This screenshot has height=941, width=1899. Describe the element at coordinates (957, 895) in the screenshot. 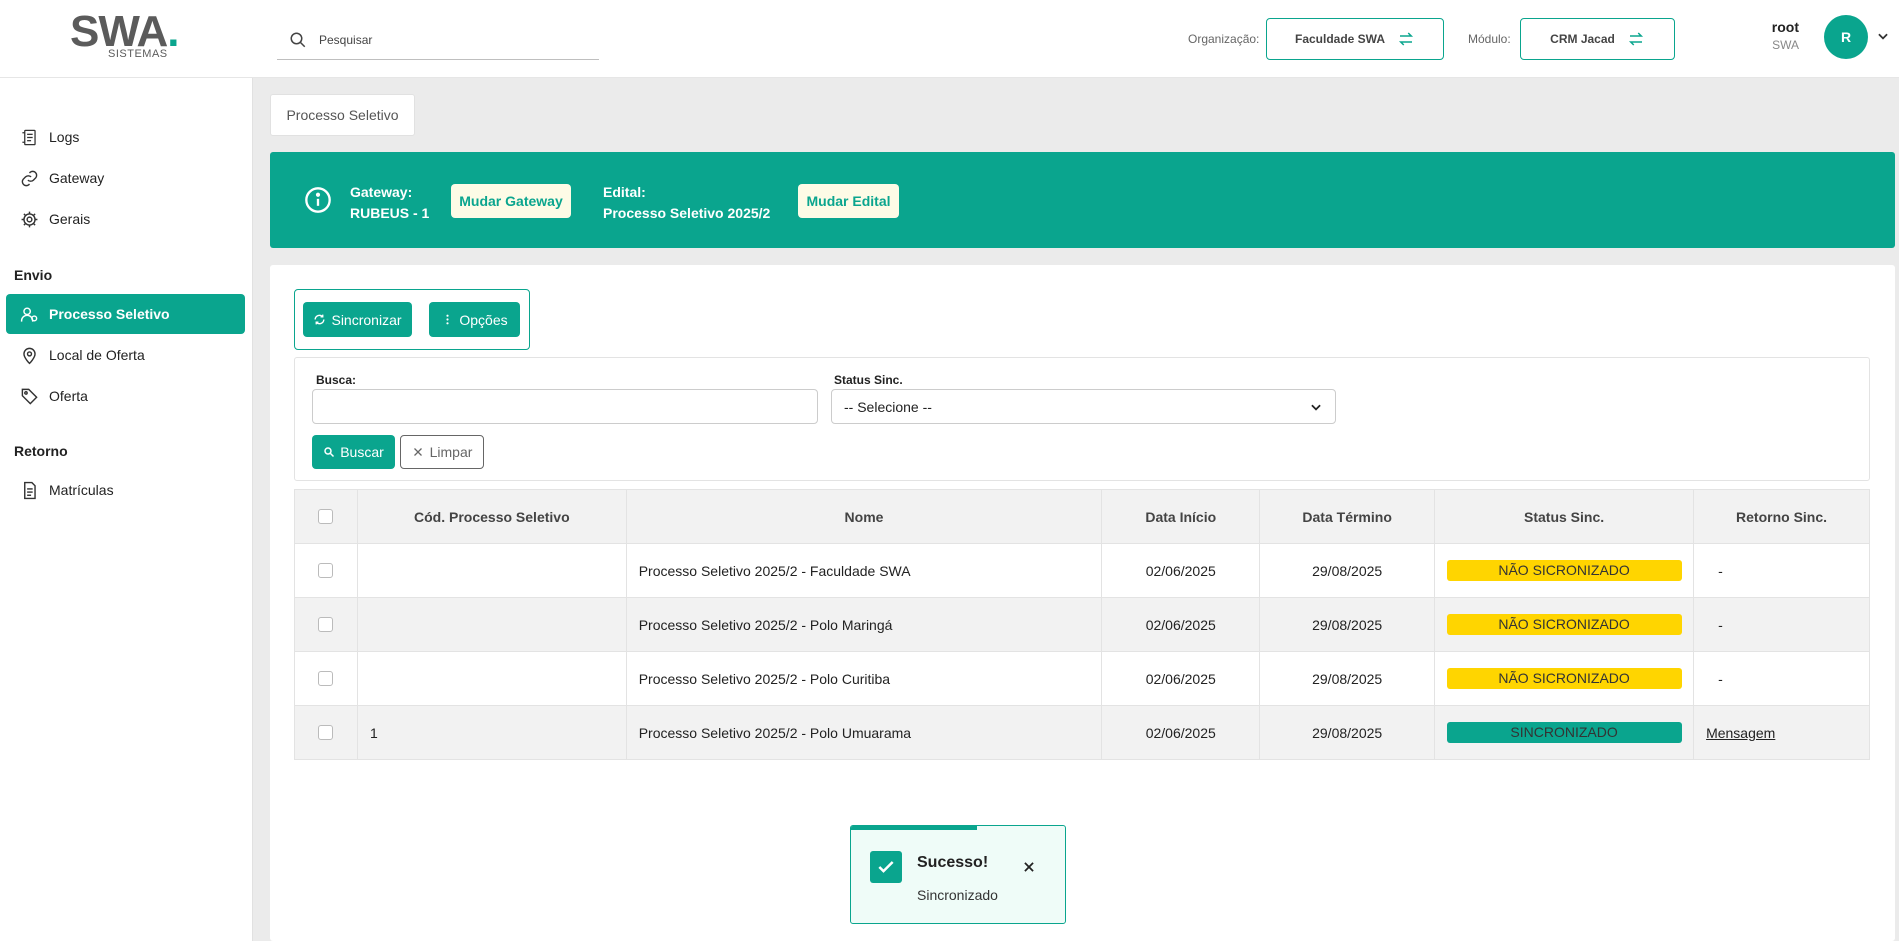

I see `toast-message: Sincronizado` at that location.